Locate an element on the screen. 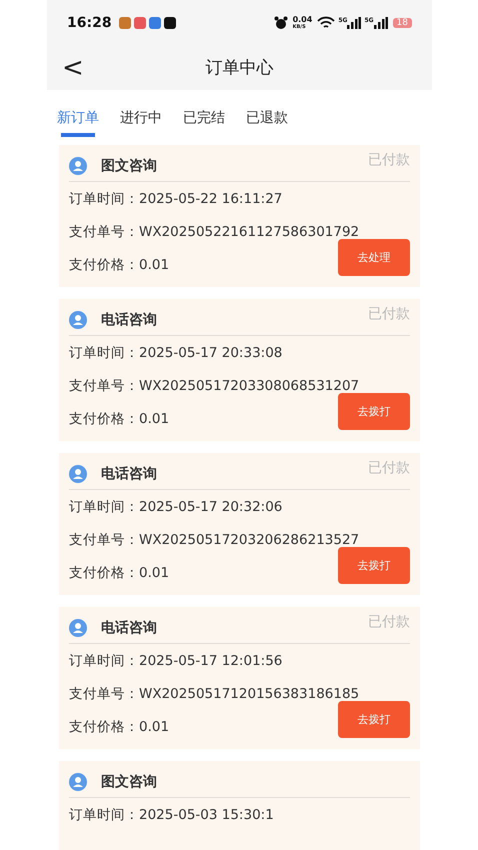 This screenshot has width=478, height=850. speed-value: 0.04 is located at coordinates (302, 20).